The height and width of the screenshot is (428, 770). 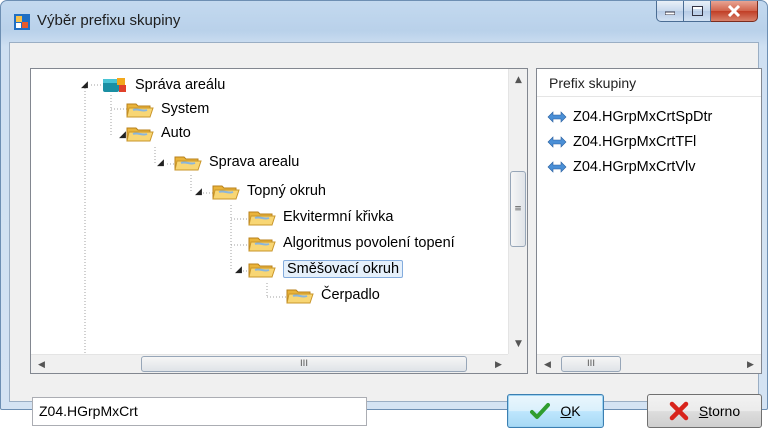 I want to click on maximize-icon, so click(x=697, y=11).